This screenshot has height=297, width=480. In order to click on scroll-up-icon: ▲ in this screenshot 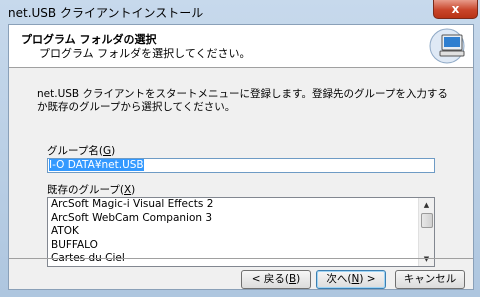, I will do `click(426, 205)`.